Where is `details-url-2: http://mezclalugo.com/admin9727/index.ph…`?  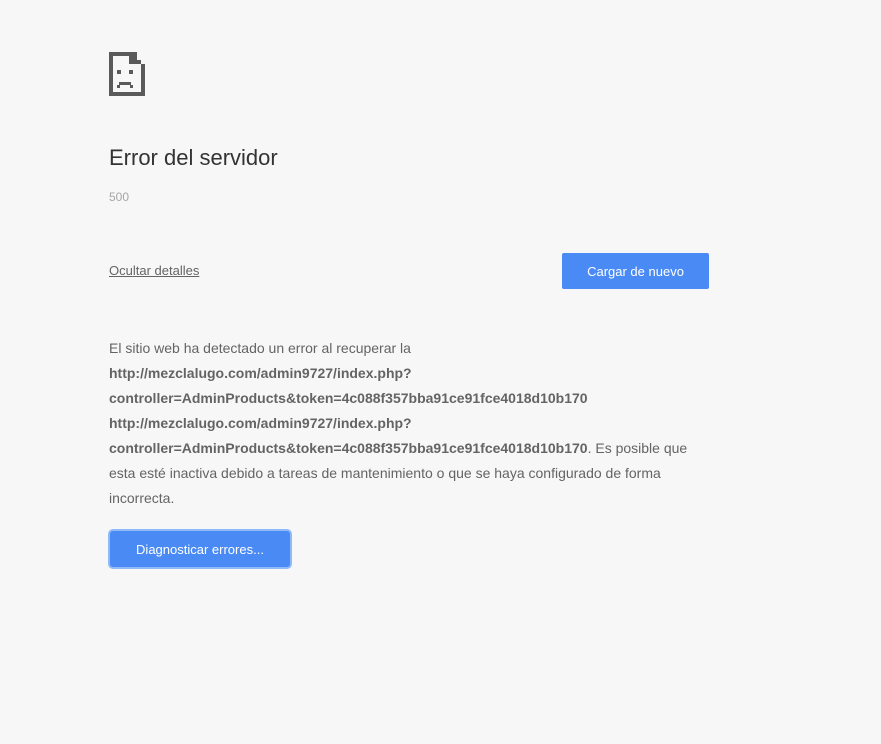 details-url-2: http://mezclalugo.com/admin9727/index.ph… is located at coordinates (348, 435).